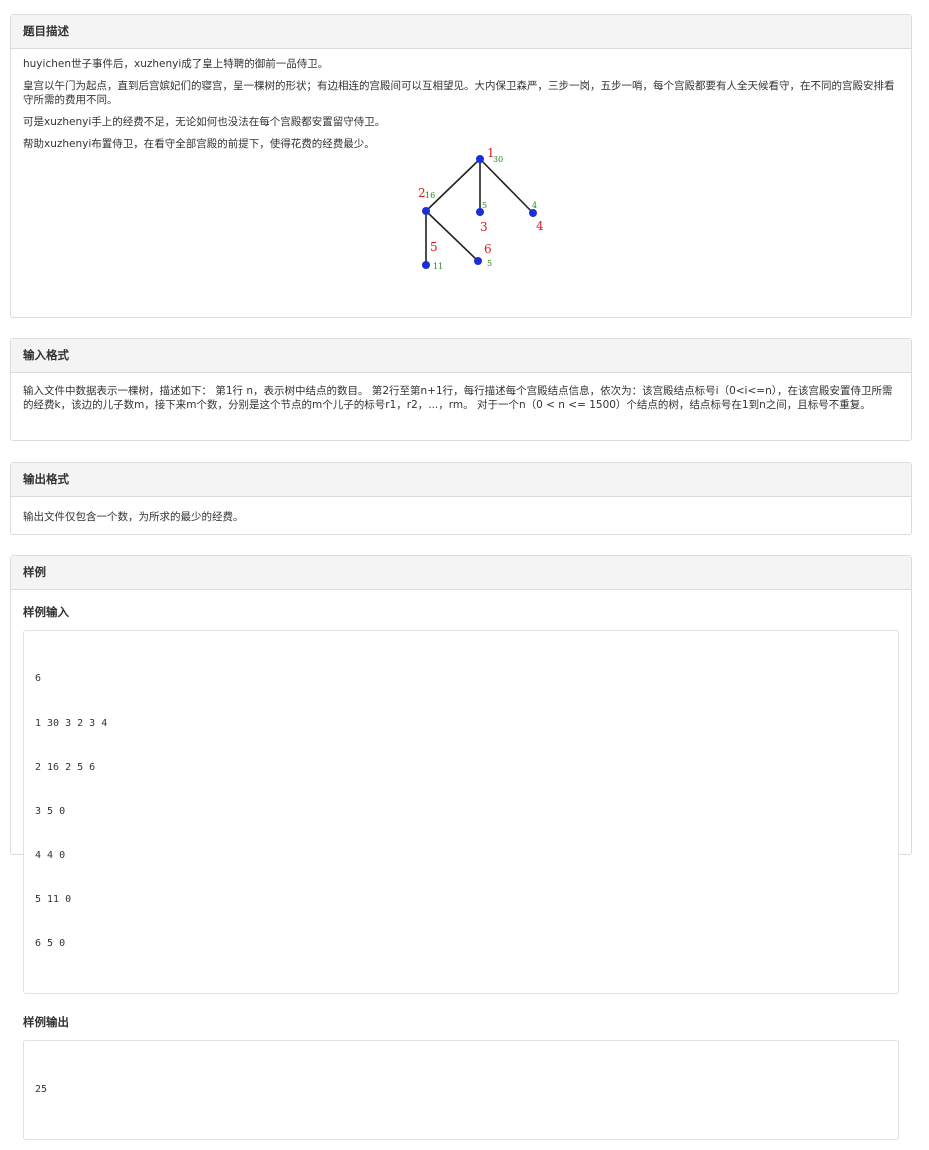 The height and width of the screenshot is (1150, 929). I want to click on output-format-body: 输出文件仅包含一个数，为所求的最少的经费。, so click(461, 515).